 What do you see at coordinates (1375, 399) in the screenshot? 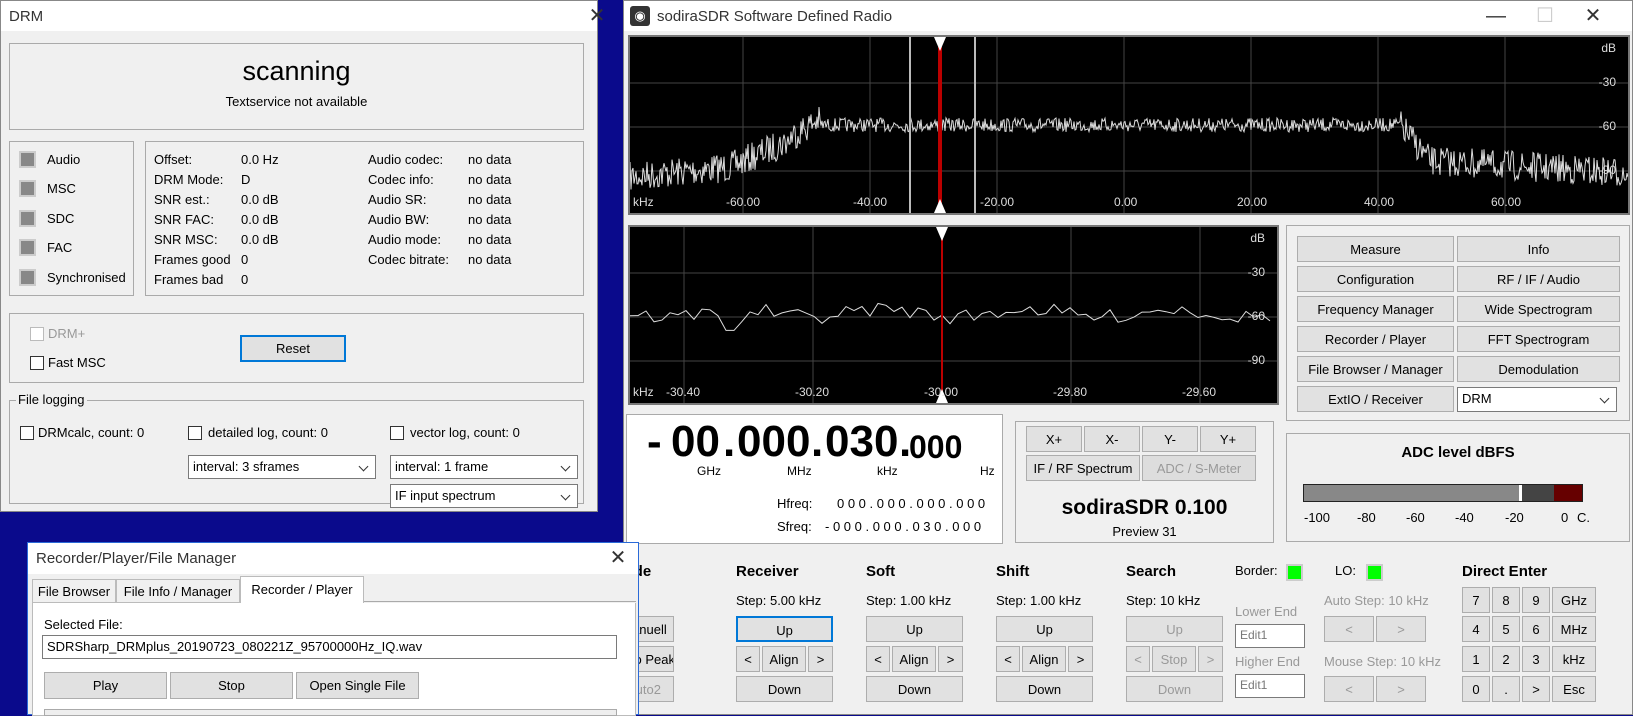
I see `extio-receiver-button: ExtIO / Receiver` at bounding box center [1375, 399].